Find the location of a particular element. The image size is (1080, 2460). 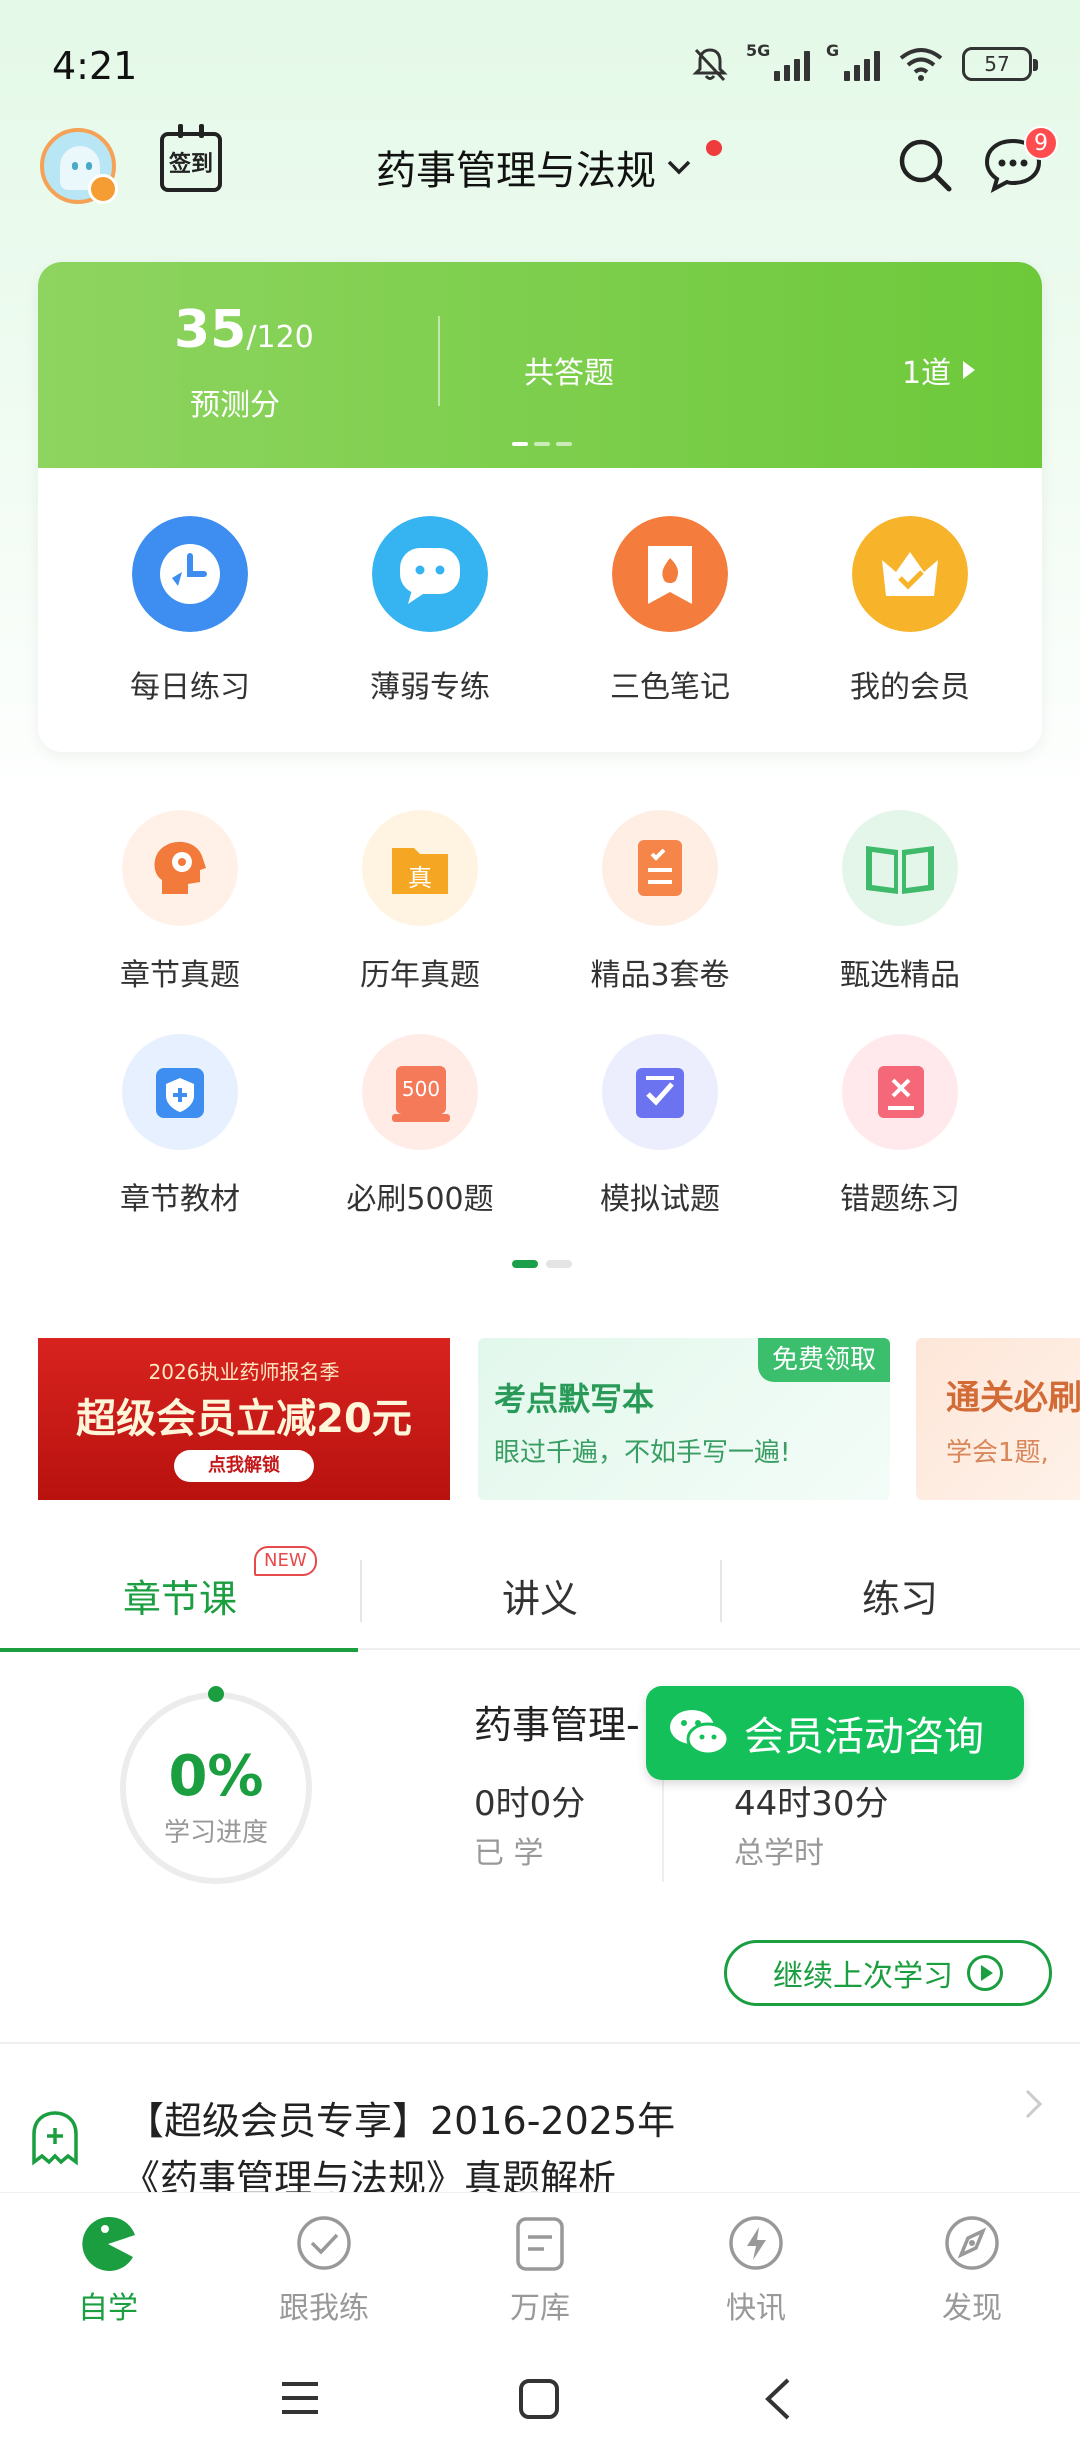

signal-g-icon: G is located at coordinates (853, 61).